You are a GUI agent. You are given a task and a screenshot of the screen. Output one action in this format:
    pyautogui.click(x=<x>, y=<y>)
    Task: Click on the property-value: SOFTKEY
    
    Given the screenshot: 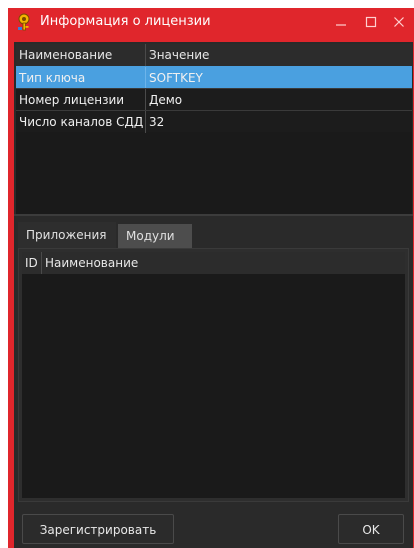 What is the action you would take?
    pyautogui.click(x=176, y=78)
    